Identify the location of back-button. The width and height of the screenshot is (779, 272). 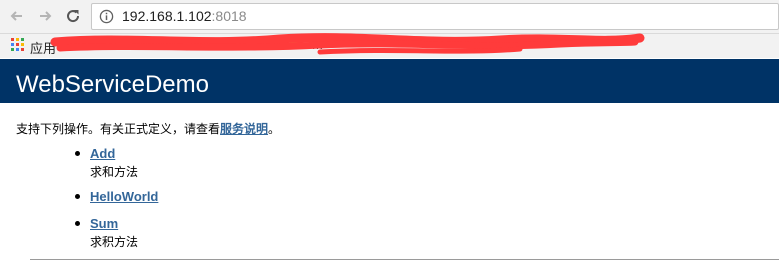
(17, 16).